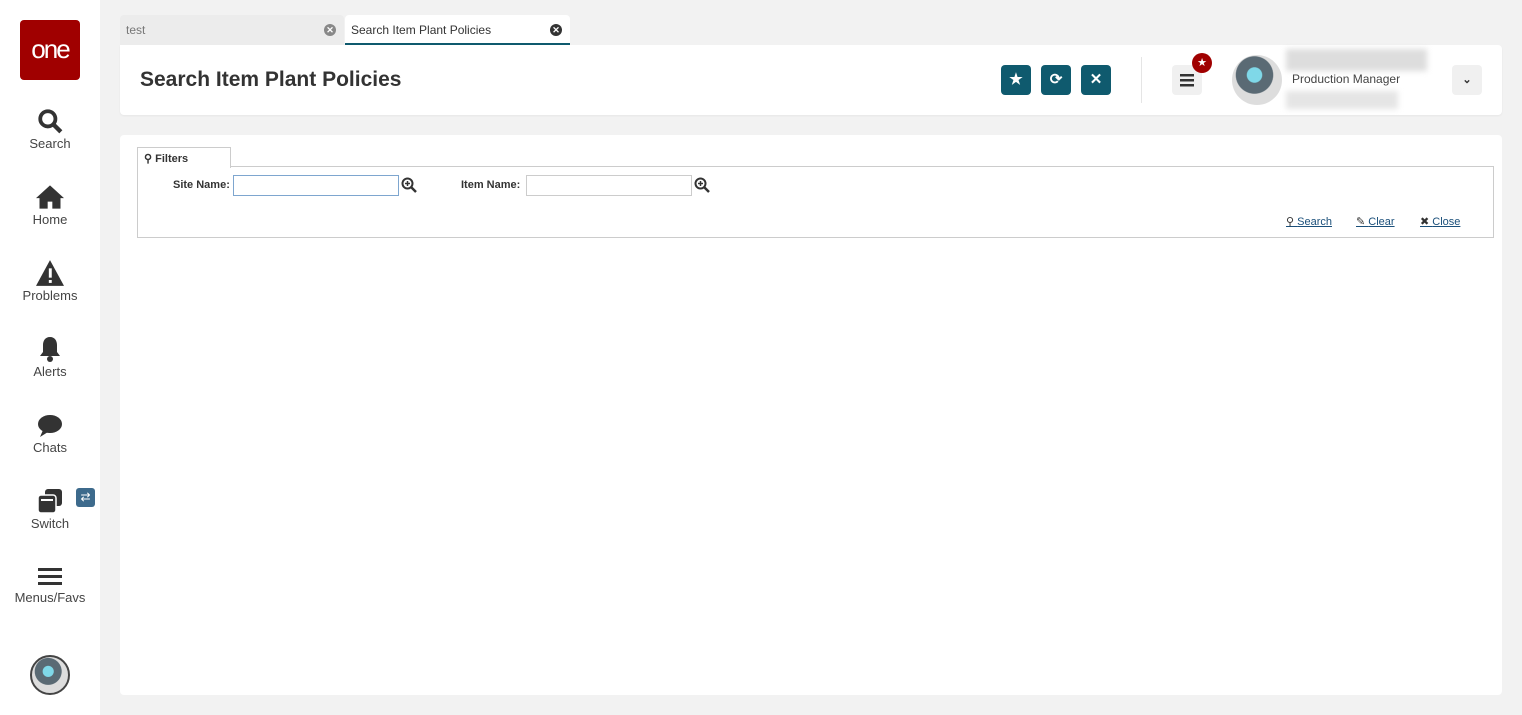  What do you see at coordinates (609, 185) in the screenshot?
I see `item-name-input` at bounding box center [609, 185].